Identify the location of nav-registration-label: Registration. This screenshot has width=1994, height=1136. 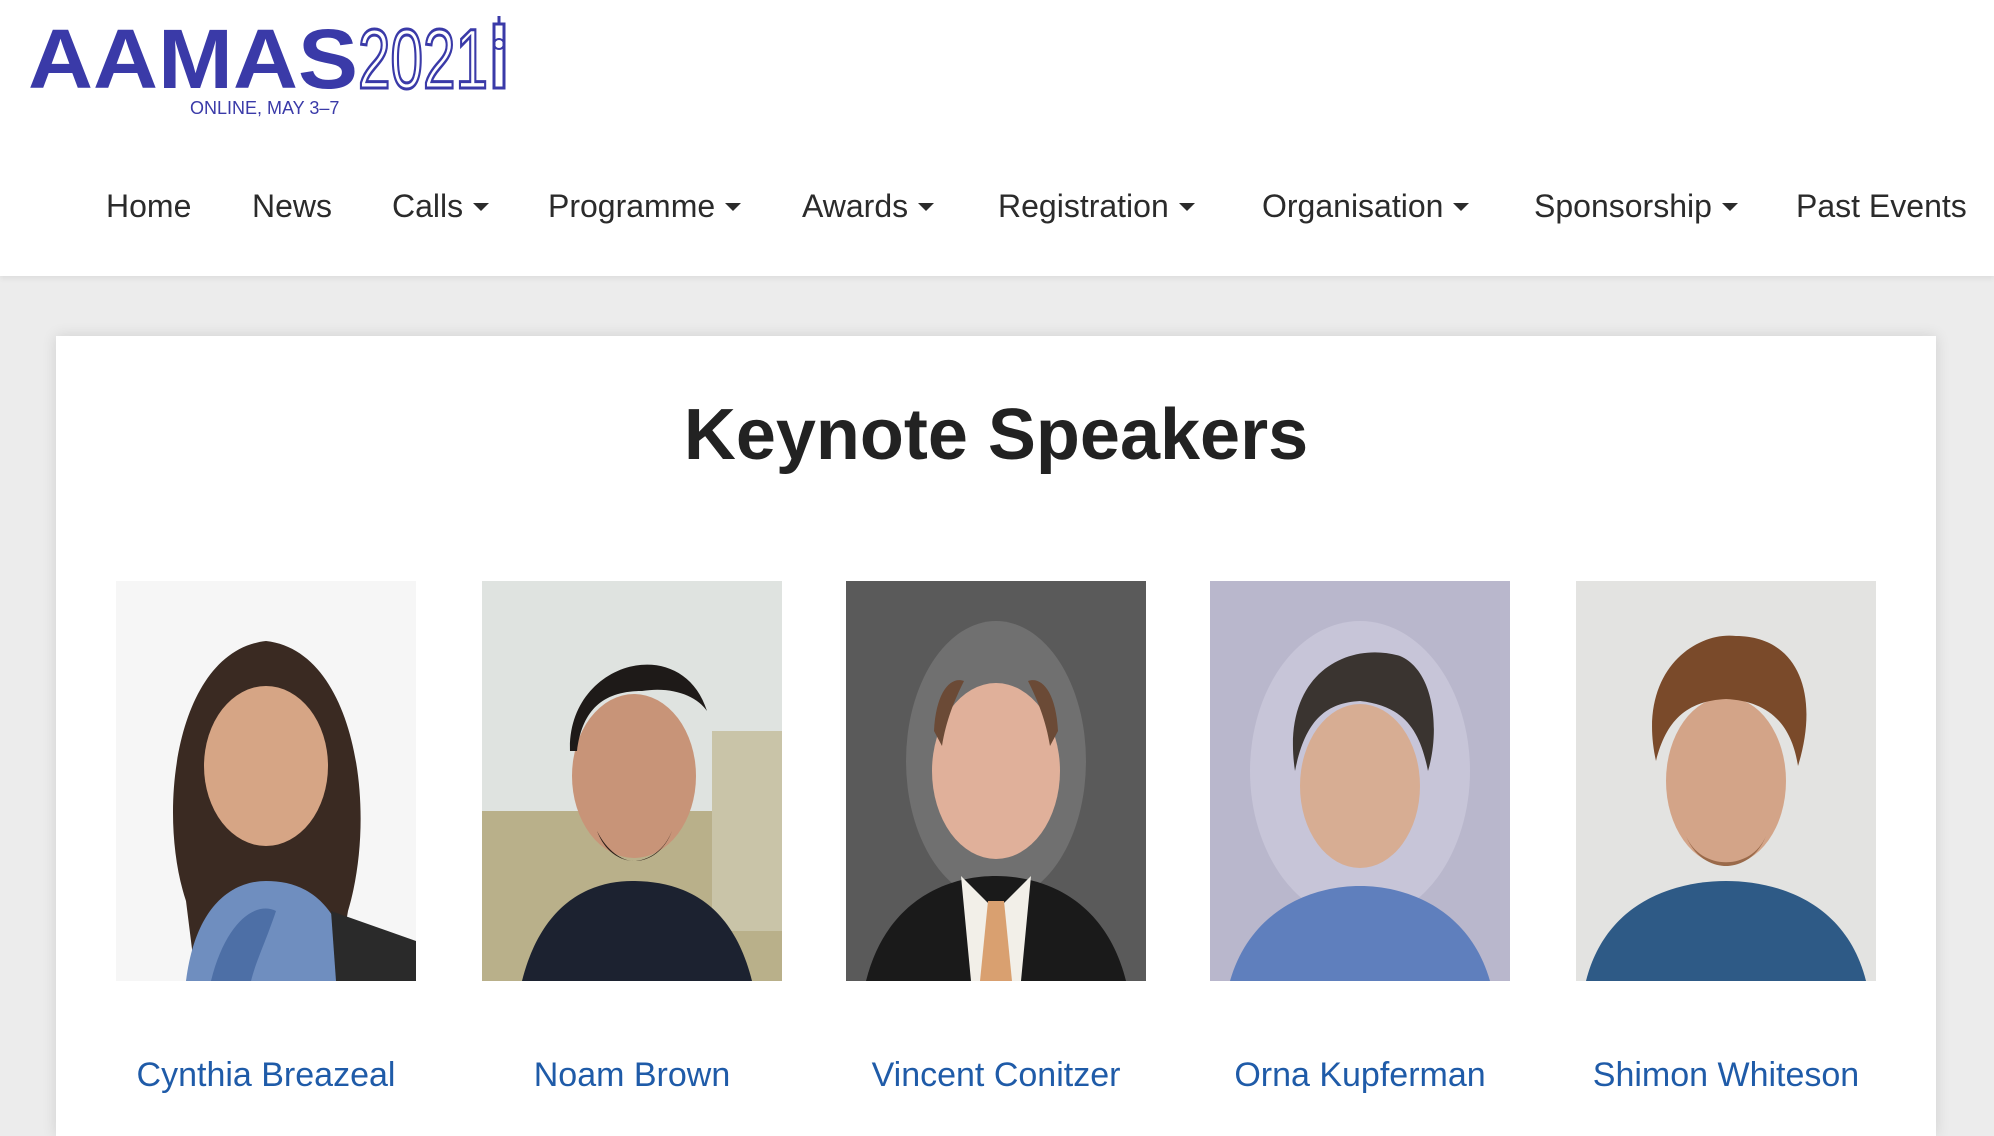
(1083, 206).